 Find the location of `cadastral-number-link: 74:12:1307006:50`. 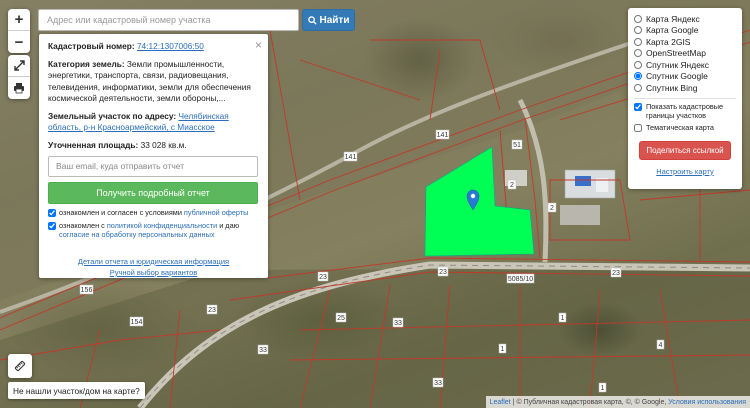

cadastral-number-link: 74:12:1307006:50 is located at coordinates (170, 46).